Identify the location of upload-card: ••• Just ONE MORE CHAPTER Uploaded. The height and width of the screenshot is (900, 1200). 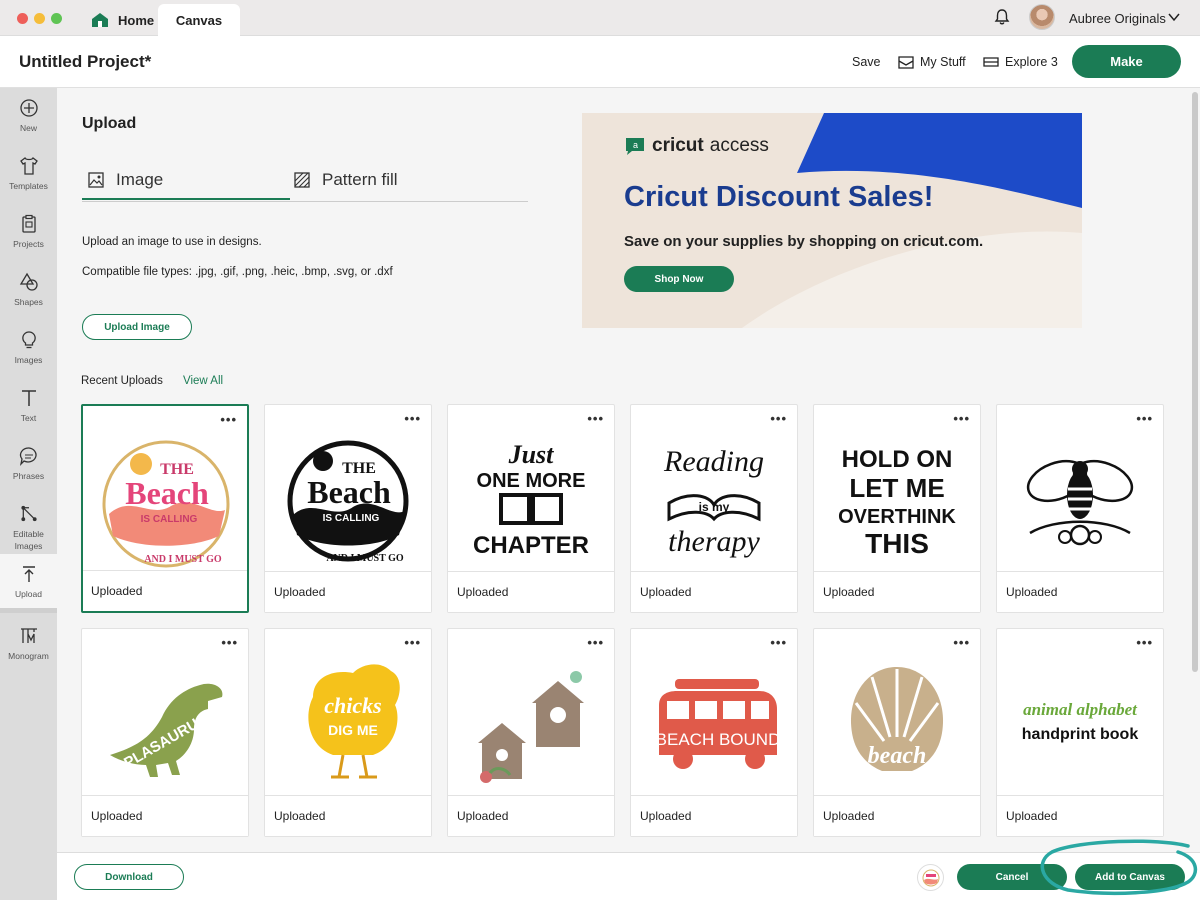
(531, 508).